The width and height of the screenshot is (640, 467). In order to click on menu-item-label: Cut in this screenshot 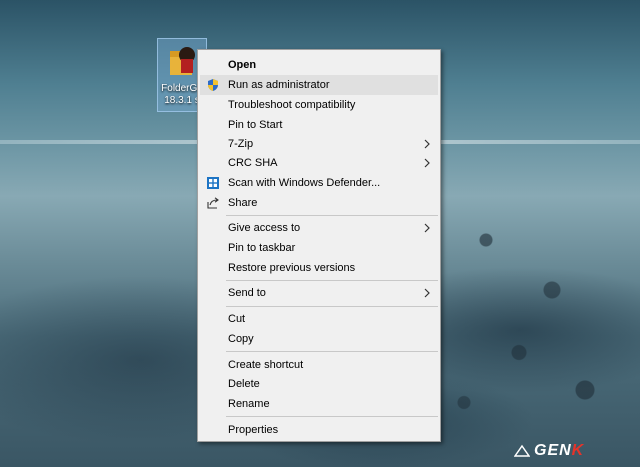, I will do `click(237, 319)`.